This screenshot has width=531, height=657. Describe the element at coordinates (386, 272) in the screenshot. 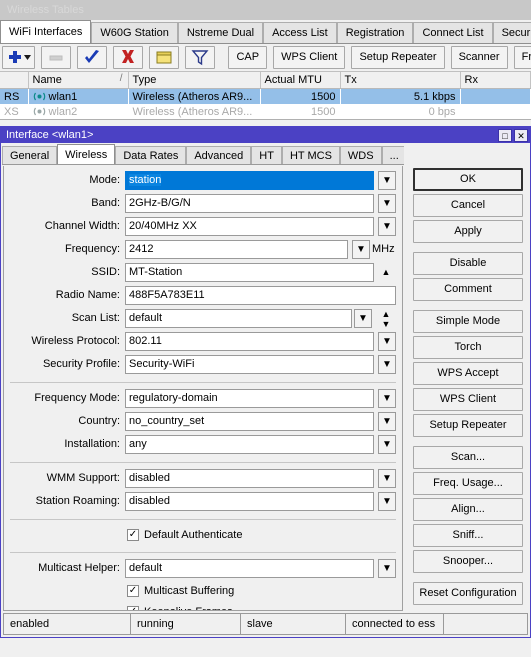

I see `ssid-expand-icon: ▲` at that location.